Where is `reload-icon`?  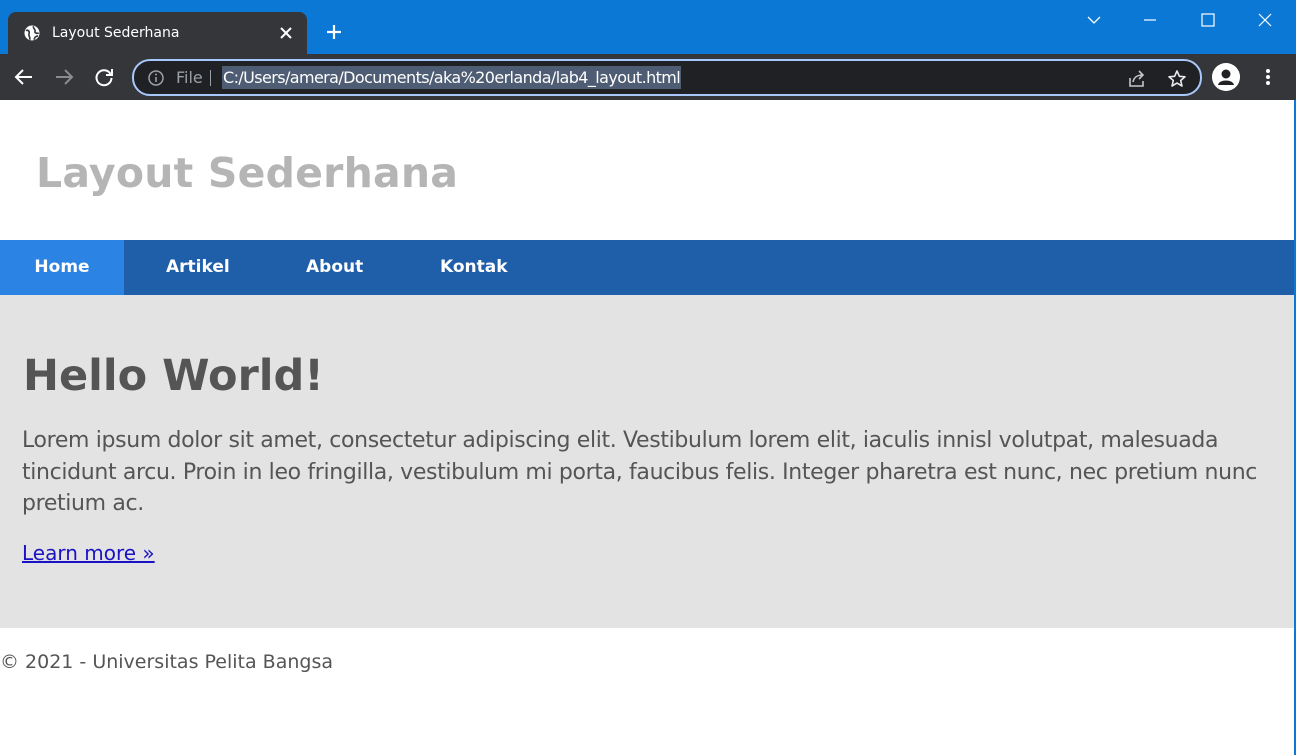 reload-icon is located at coordinates (104, 77).